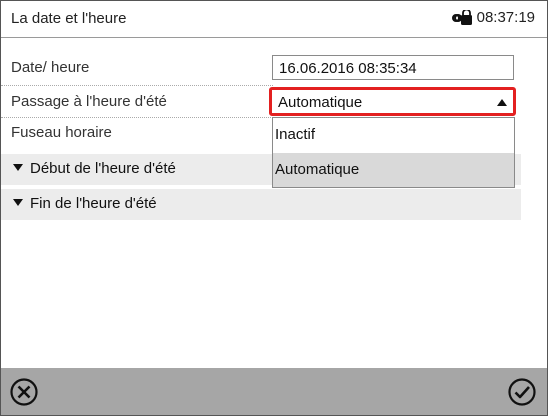 The height and width of the screenshot is (416, 548). What do you see at coordinates (393, 135) in the screenshot?
I see `dropdown-option-inactif: Inactif` at bounding box center [393, 135].